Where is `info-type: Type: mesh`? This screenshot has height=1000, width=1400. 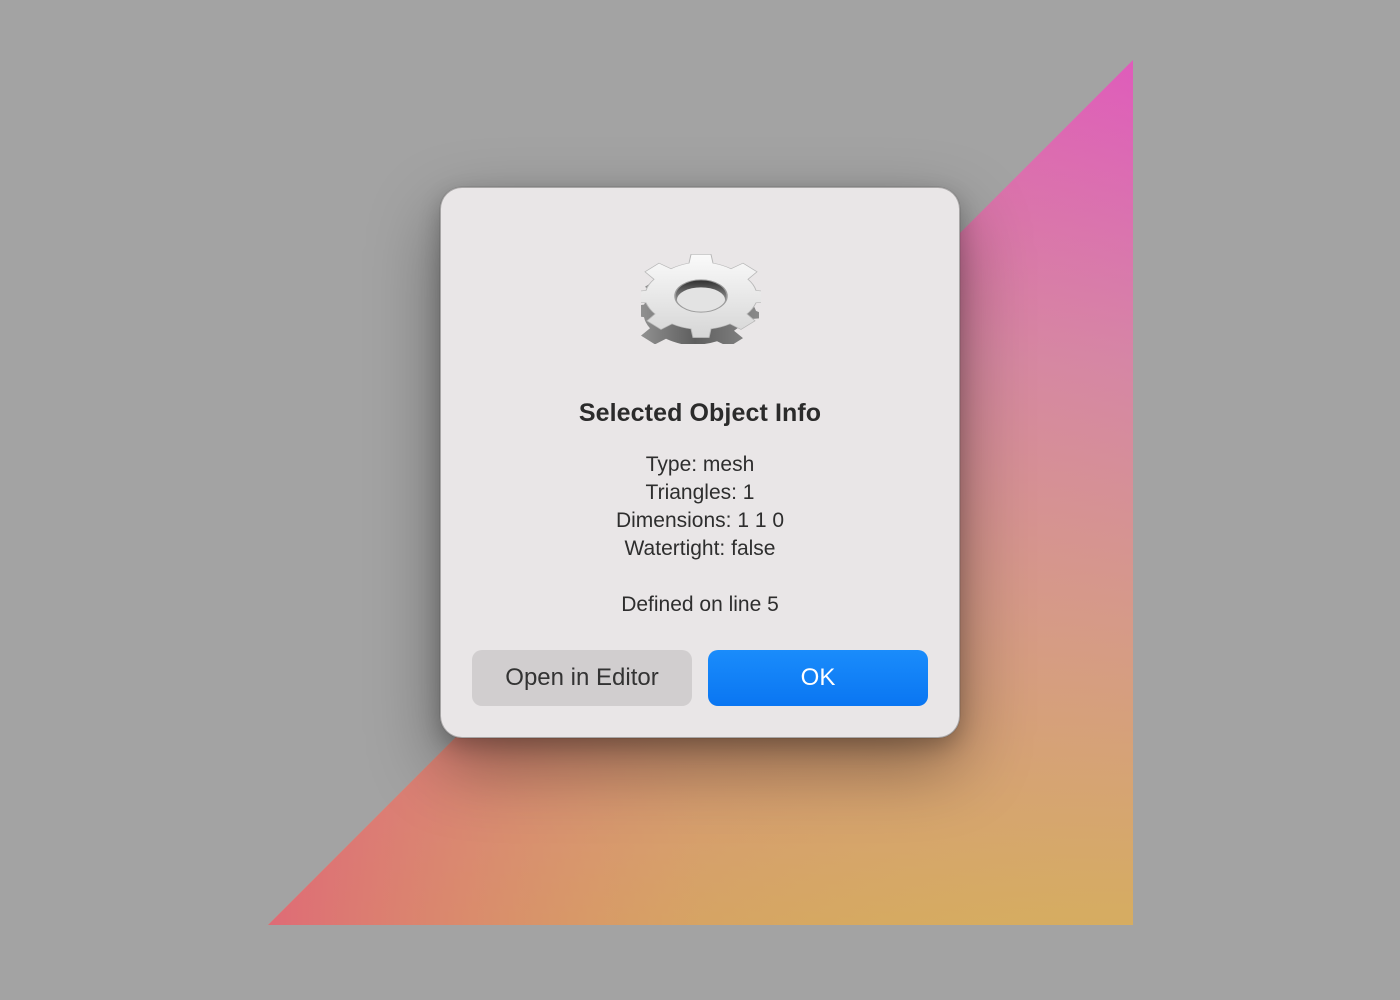
info-type: Type: mesh is located at coordinates (700, 464).